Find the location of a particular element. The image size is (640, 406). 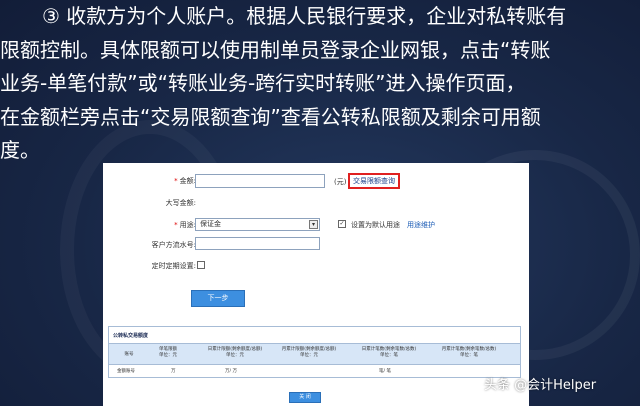

table-header-cell: 账号 is located at coordinates (129, 354).